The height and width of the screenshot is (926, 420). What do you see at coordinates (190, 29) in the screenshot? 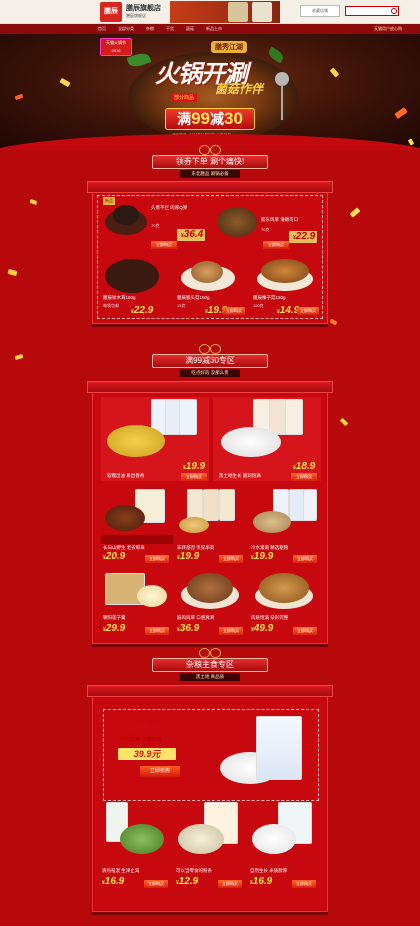
I see `nav-item: 菌菇` at bounding box center [190, 29].